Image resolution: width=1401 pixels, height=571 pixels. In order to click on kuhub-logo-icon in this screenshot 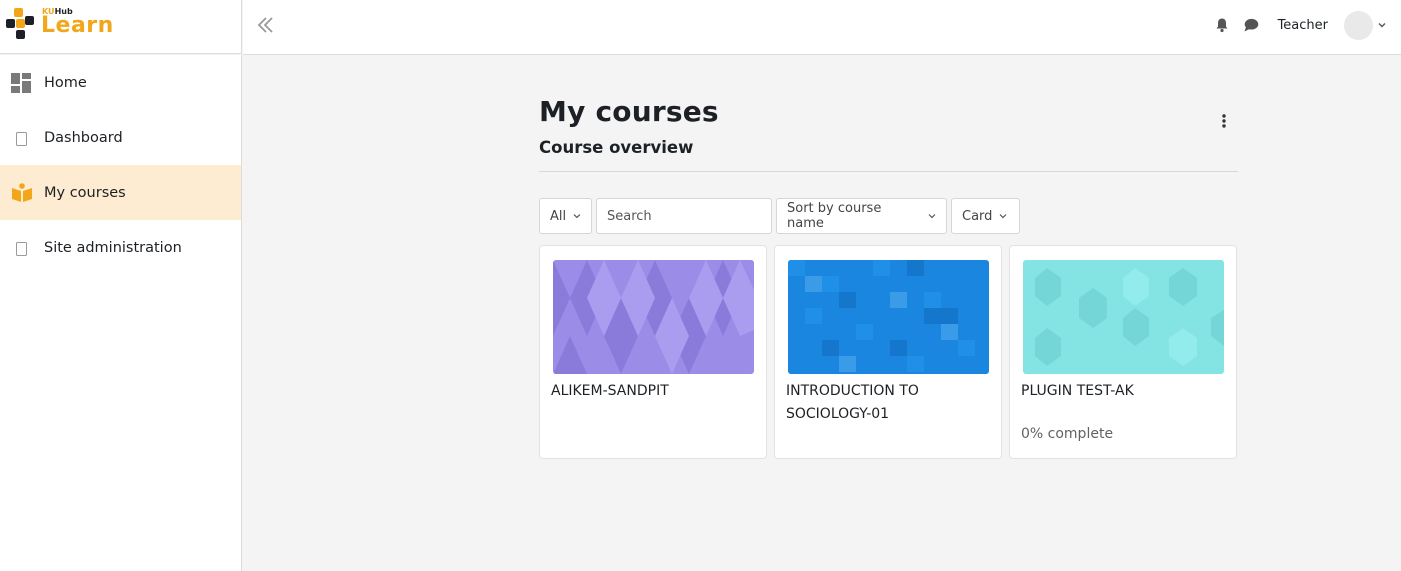, I will do `click(20, 23)`.